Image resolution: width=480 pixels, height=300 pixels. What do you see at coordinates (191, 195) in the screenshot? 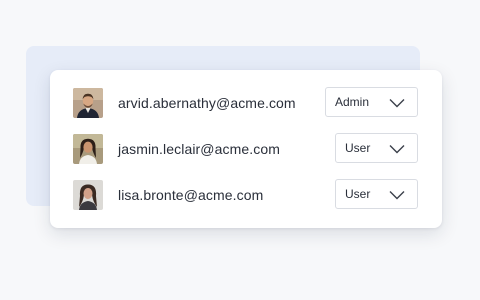
I see `user-email: lisa.bronte@acme.com` at bounding box center [191, 195].